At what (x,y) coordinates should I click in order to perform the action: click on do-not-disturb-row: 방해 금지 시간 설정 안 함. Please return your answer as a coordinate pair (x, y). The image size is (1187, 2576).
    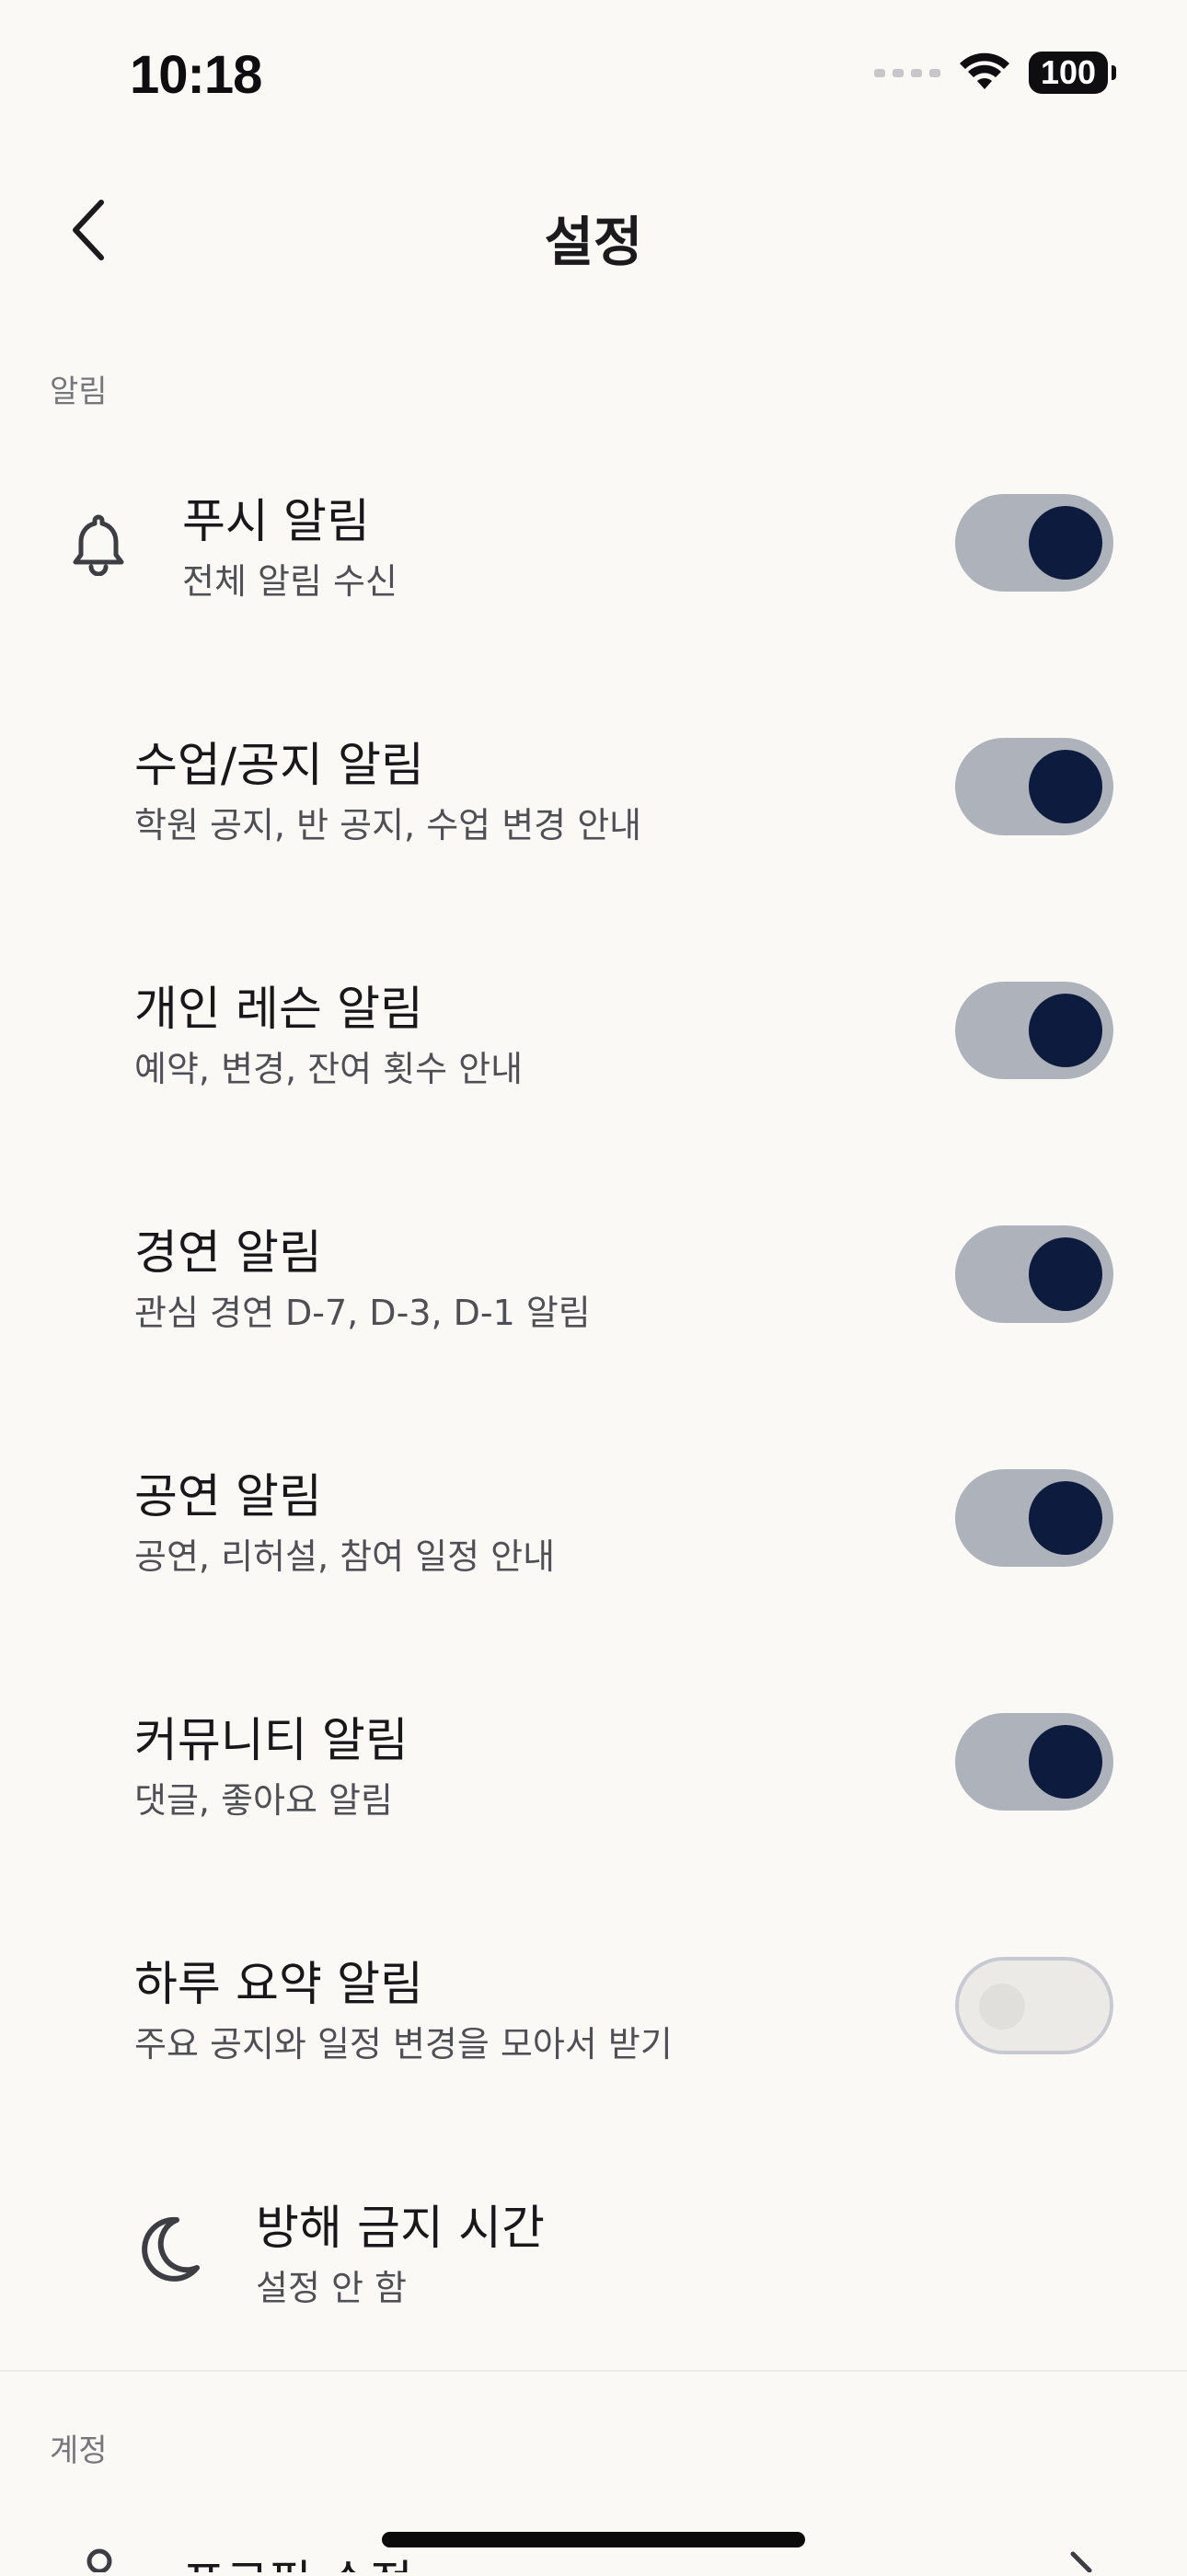
    Looking at the image, I should click on (593, 2249).